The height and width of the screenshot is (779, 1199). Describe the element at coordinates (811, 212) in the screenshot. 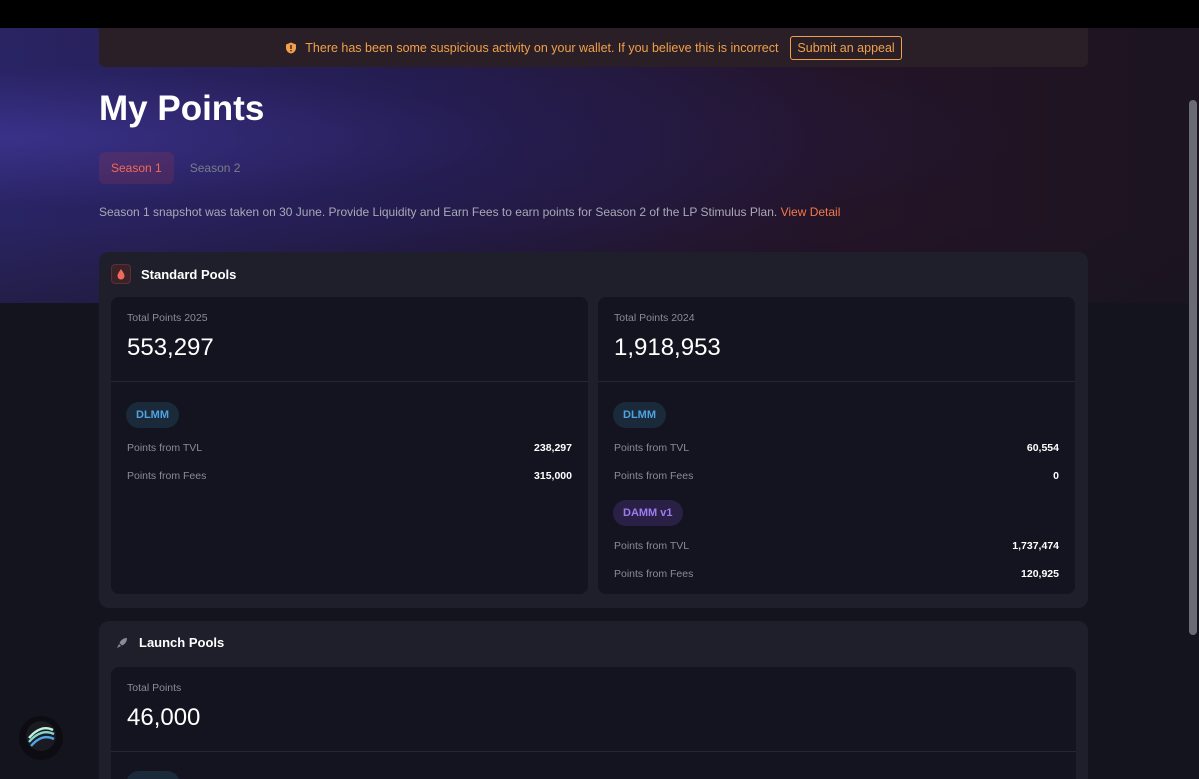

I see `view-detail-link: View Detail` at that location.